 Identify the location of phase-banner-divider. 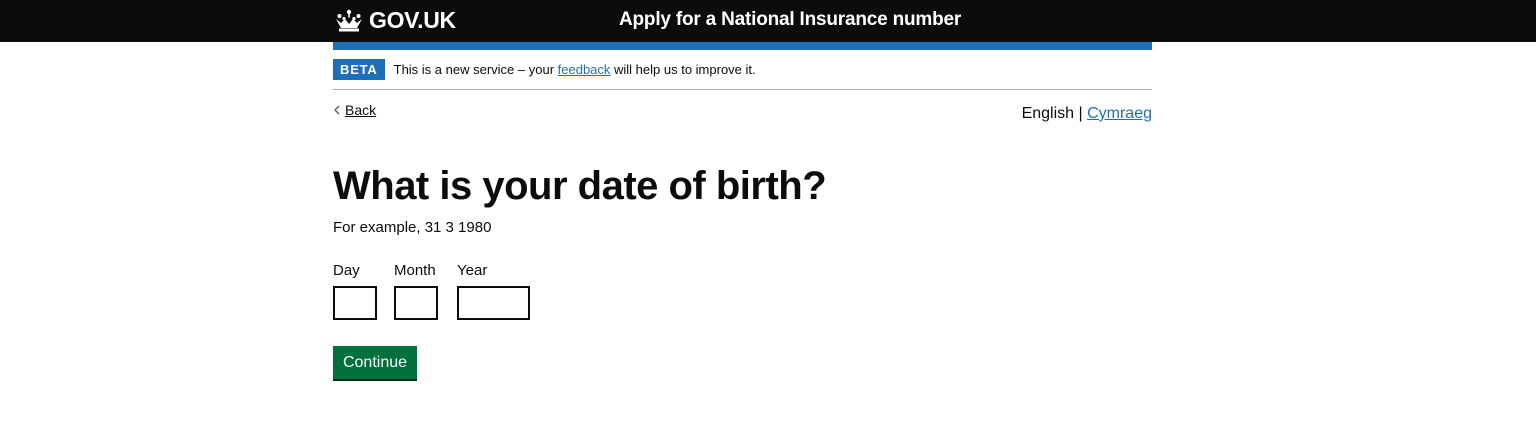
(742, 89).